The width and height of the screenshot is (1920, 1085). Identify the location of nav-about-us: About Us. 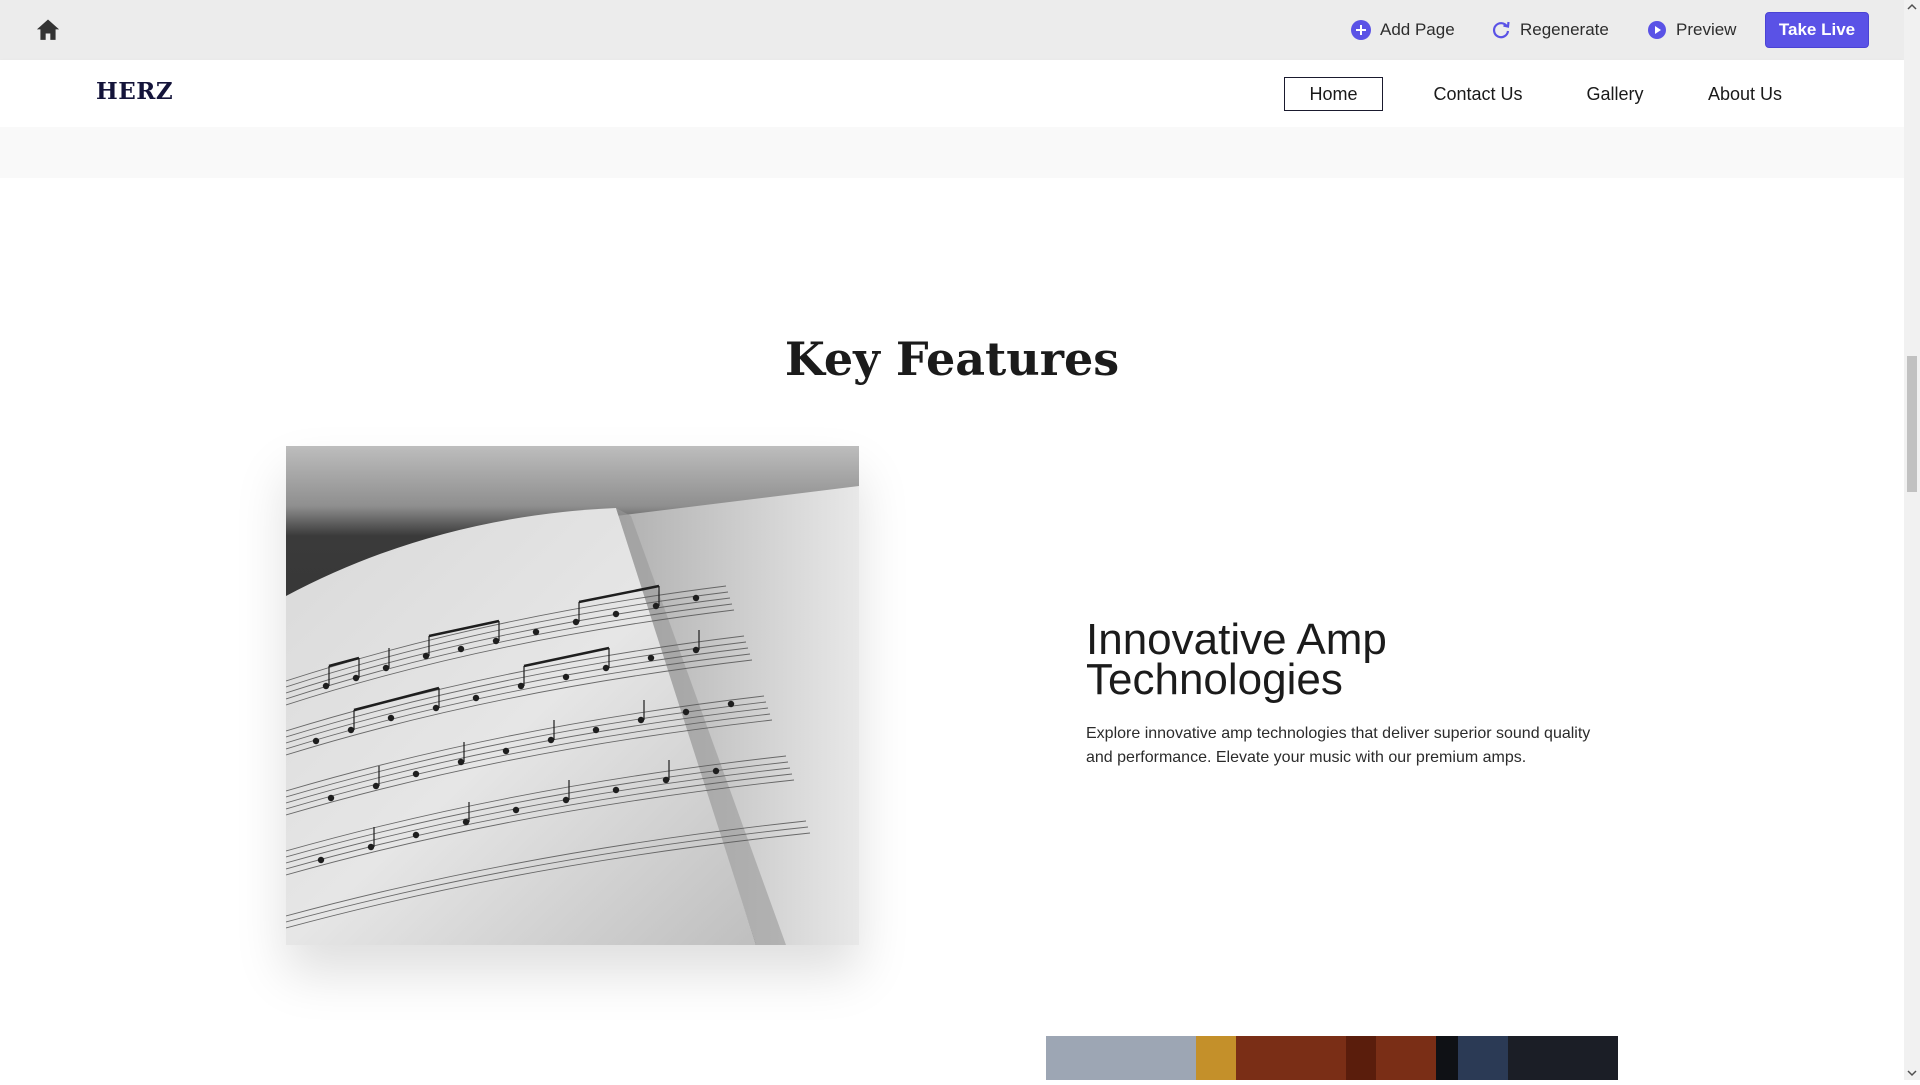
(1745, 94).